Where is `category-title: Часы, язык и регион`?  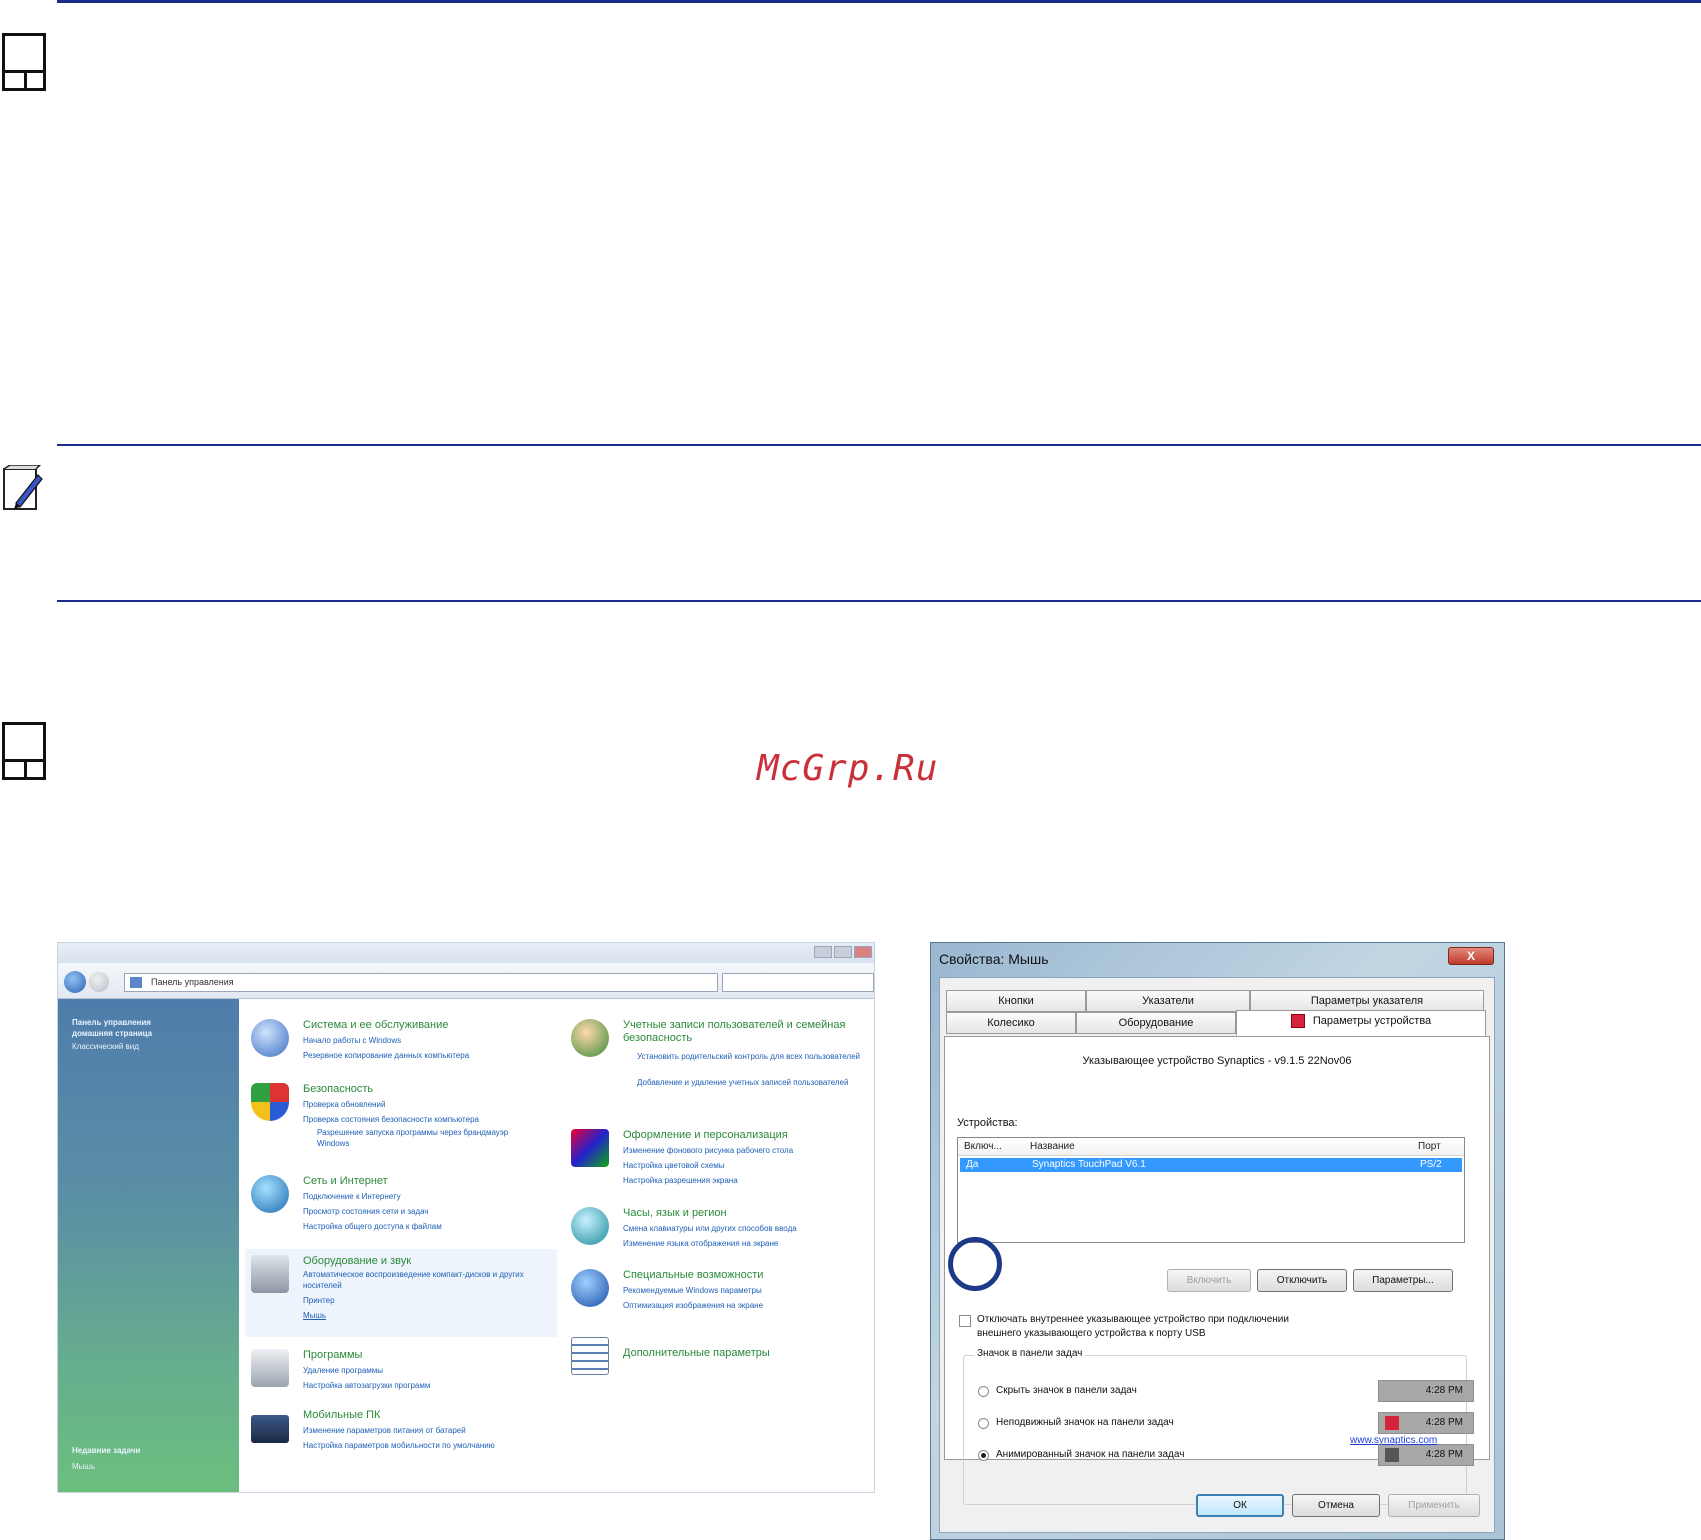 category-title: Часы, язык и регион is located at coordinates (748, 1213).